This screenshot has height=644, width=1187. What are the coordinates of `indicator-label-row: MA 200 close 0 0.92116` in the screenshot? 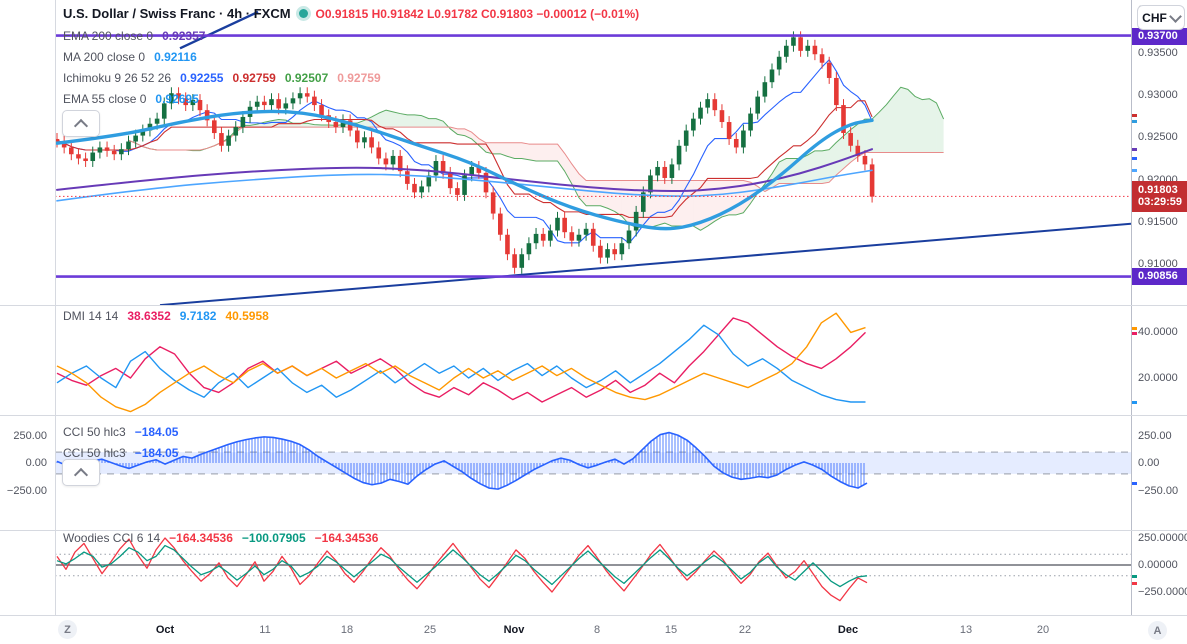 It's located at (130, 57).